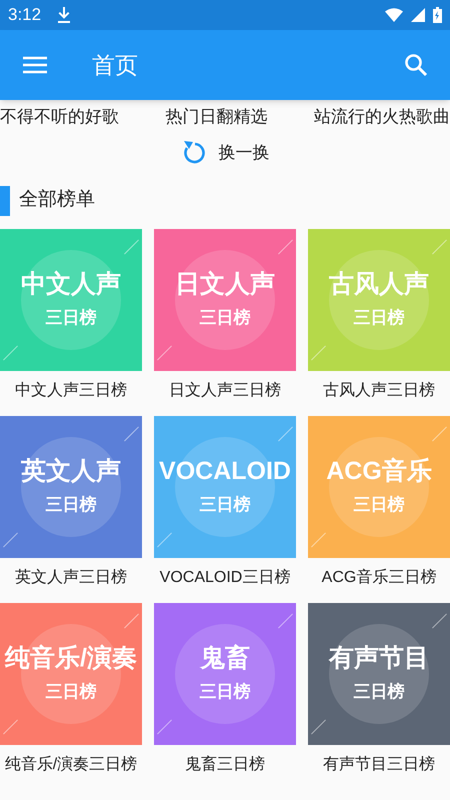  Describe the element at coordinates (71, 471) in the screenshot. I see `cover-title: 英文人声` at that location.